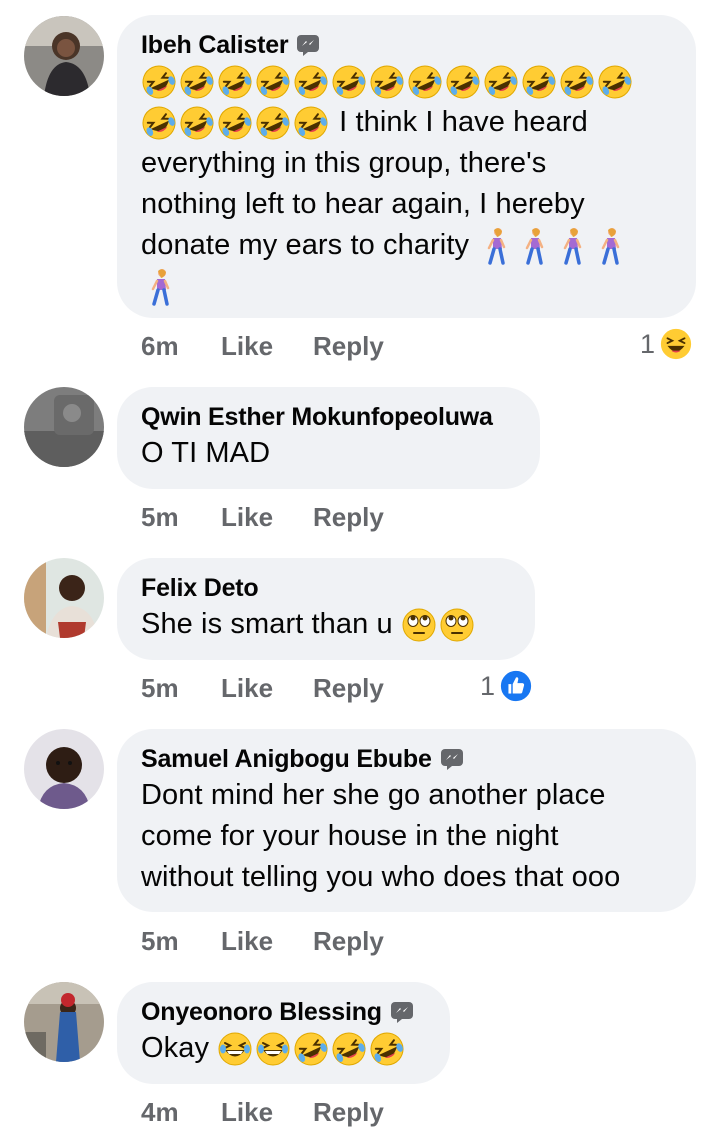  I want to click on comment-text: O TI MAD, so click(206, 453).